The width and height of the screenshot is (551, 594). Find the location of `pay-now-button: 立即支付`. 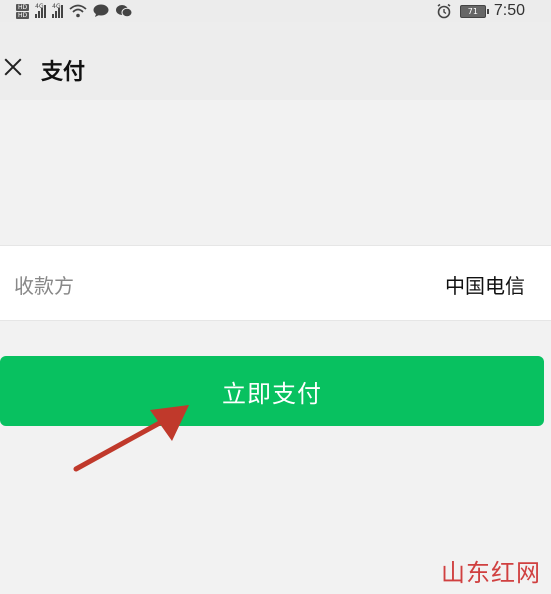

pay-now-button: 立即支付 is located at coordinates (272, 391).